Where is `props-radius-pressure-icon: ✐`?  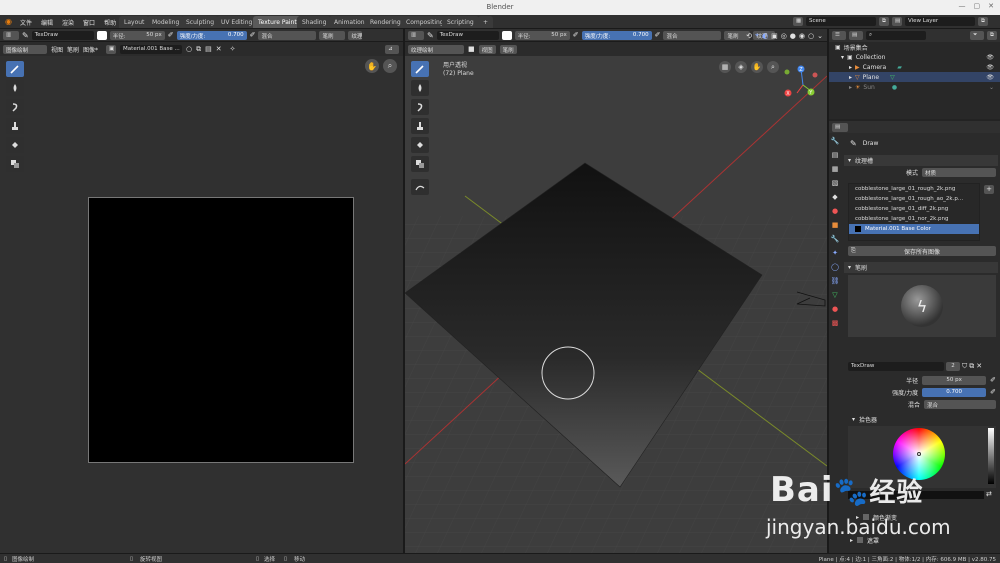
props-radius-pressure-icon: ✐ is located at coordinates (993, 380).